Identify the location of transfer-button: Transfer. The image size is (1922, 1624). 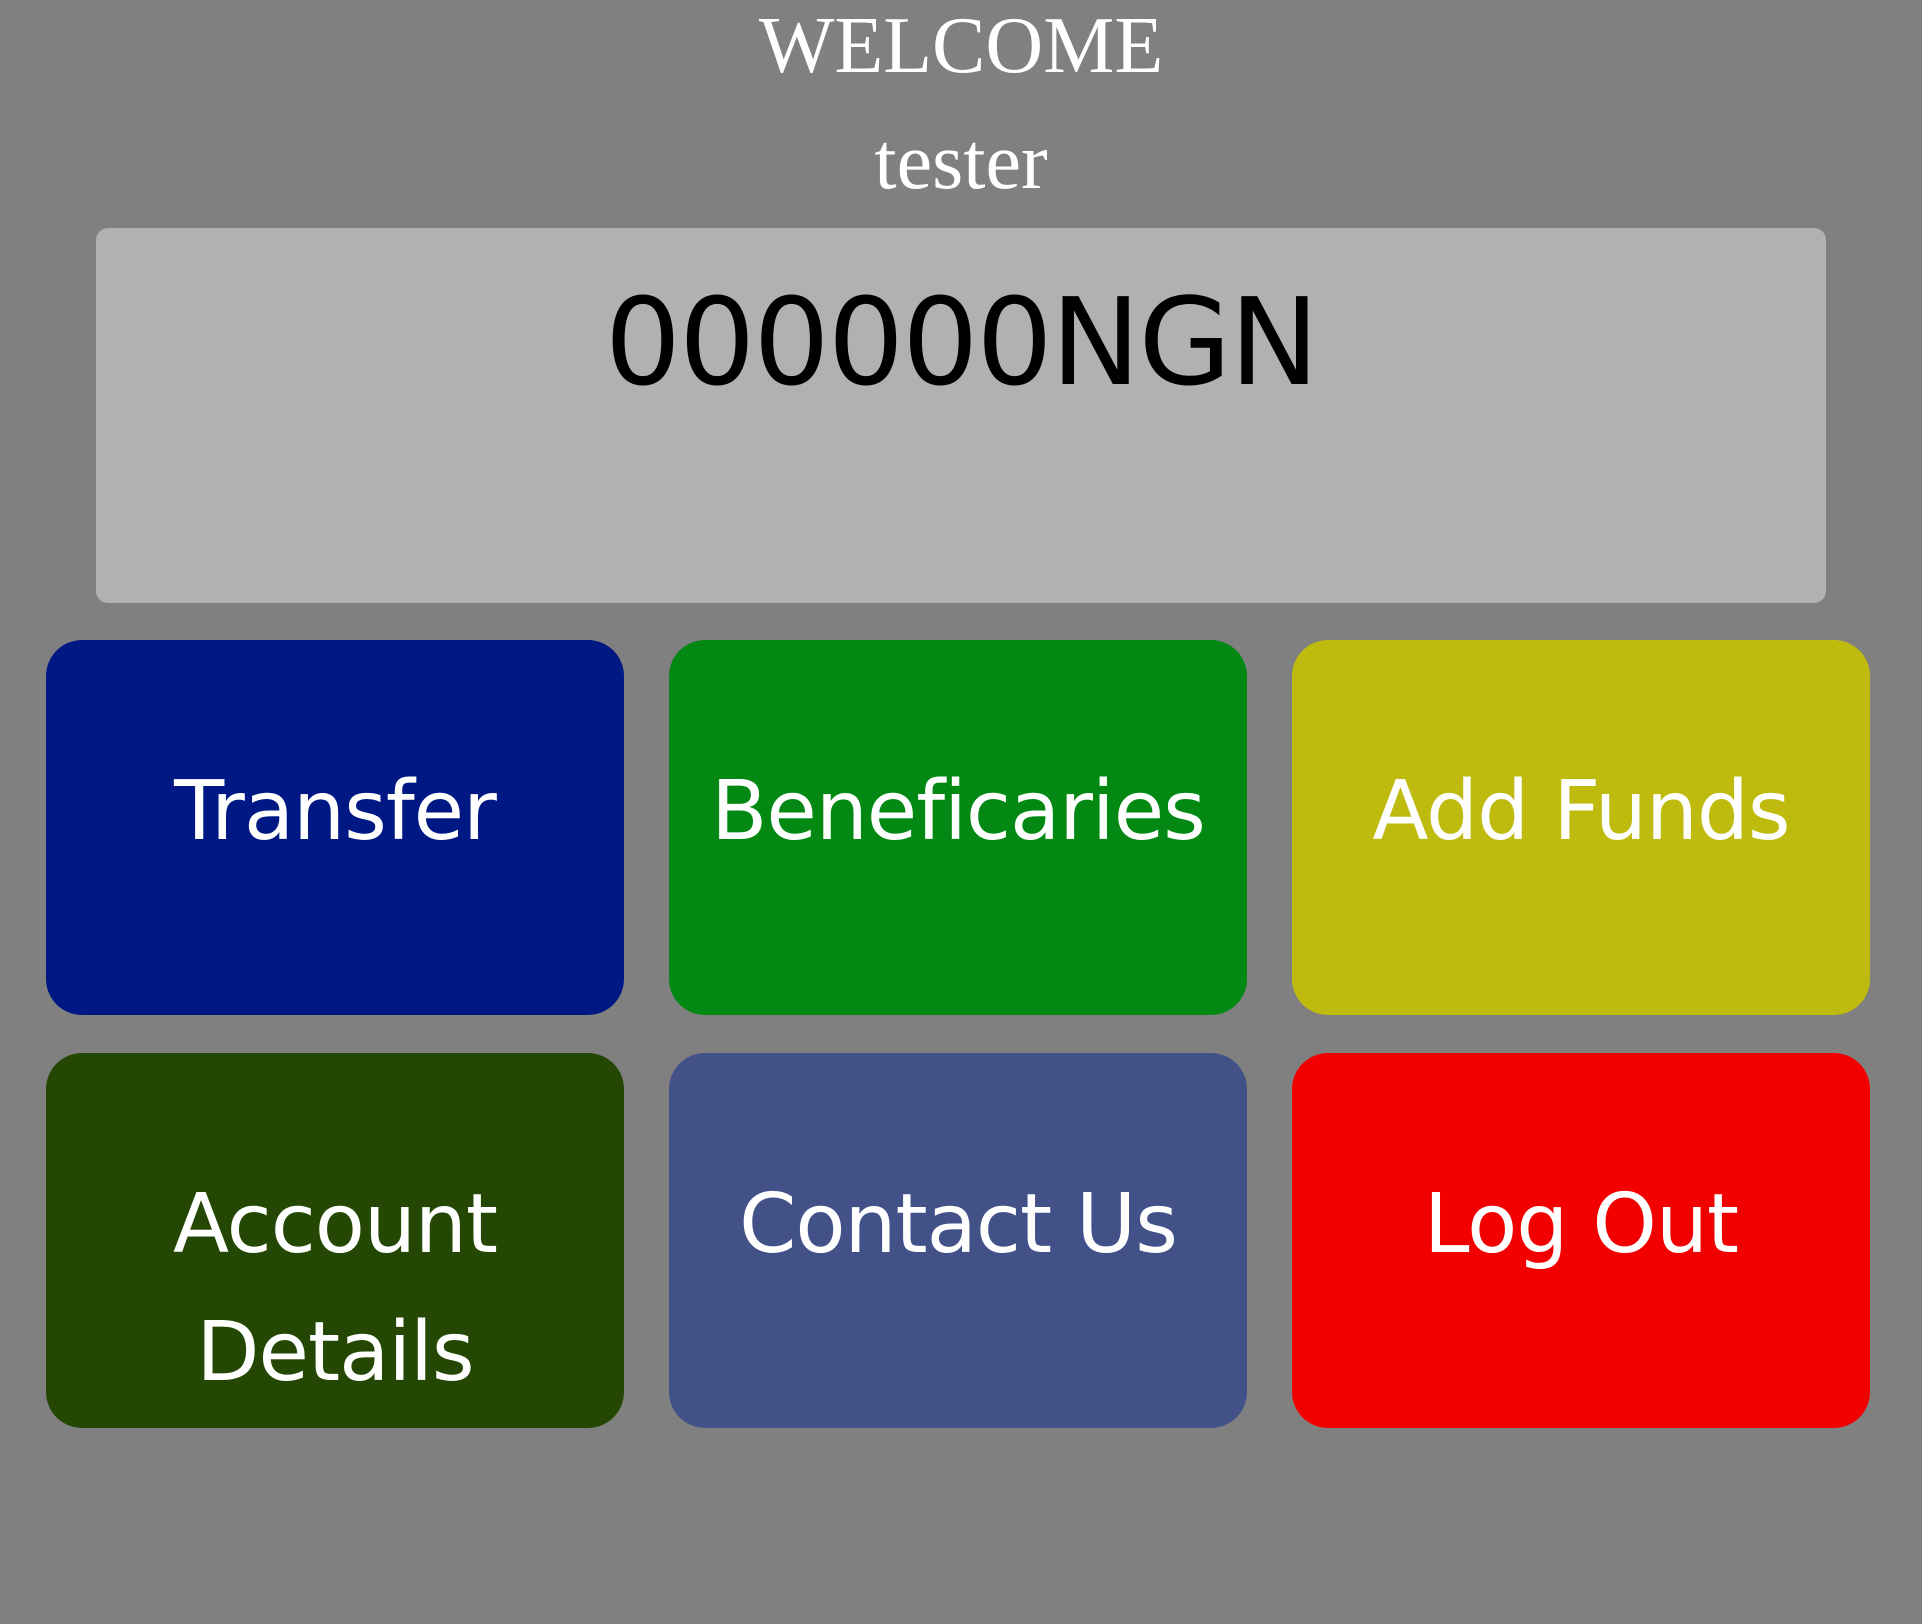
(335, 827).